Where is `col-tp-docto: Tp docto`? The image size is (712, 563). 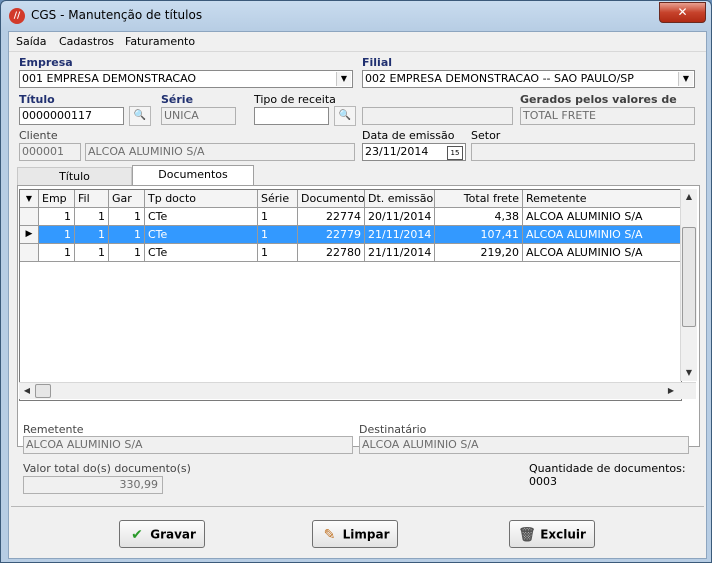 col-tp-docto: Tp docto is located at coordinates (201, 199).